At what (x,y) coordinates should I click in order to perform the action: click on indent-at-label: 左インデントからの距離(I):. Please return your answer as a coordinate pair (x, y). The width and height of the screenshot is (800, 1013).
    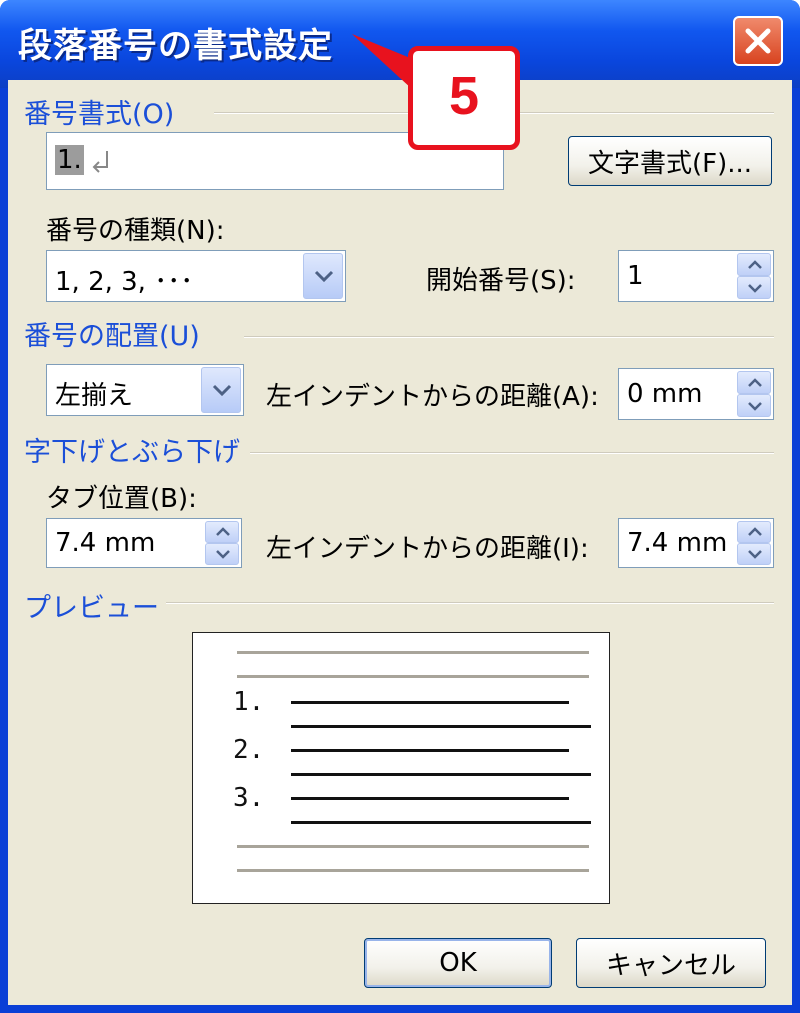
    Looking at the image, I should click on (427, 549).